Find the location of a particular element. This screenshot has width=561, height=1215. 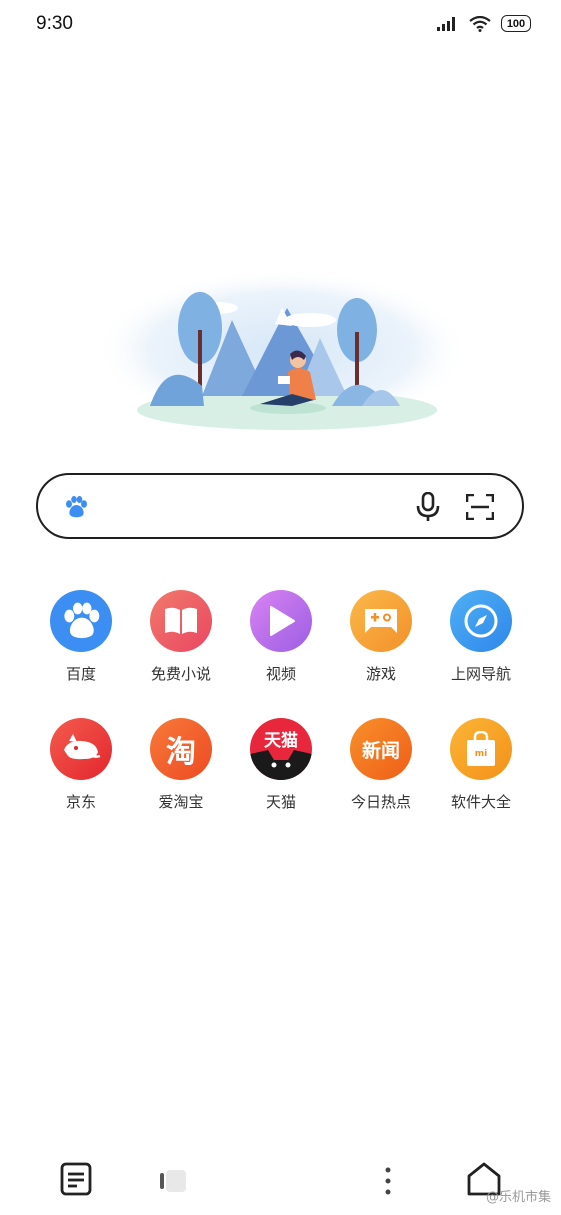

compass-icon is located at coordinates (481, 621).